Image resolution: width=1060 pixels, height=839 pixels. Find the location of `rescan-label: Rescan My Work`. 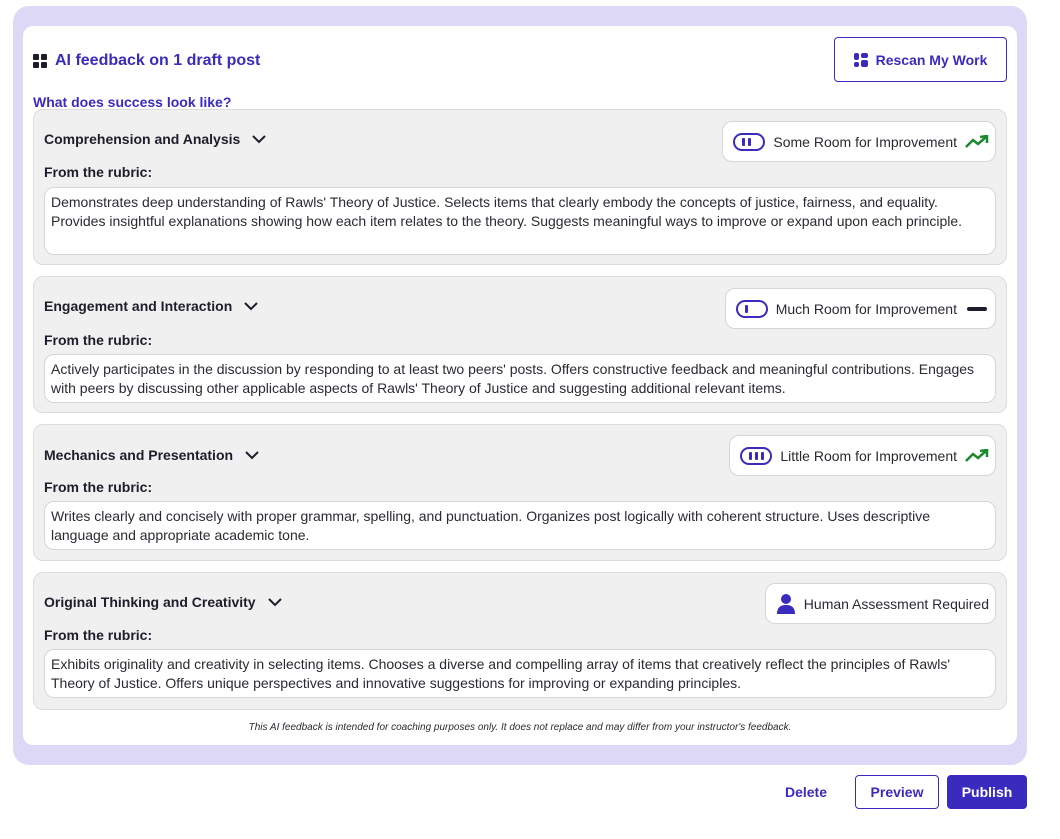

rescan-label: Rescan My Work is located at coordinates (931, 59).